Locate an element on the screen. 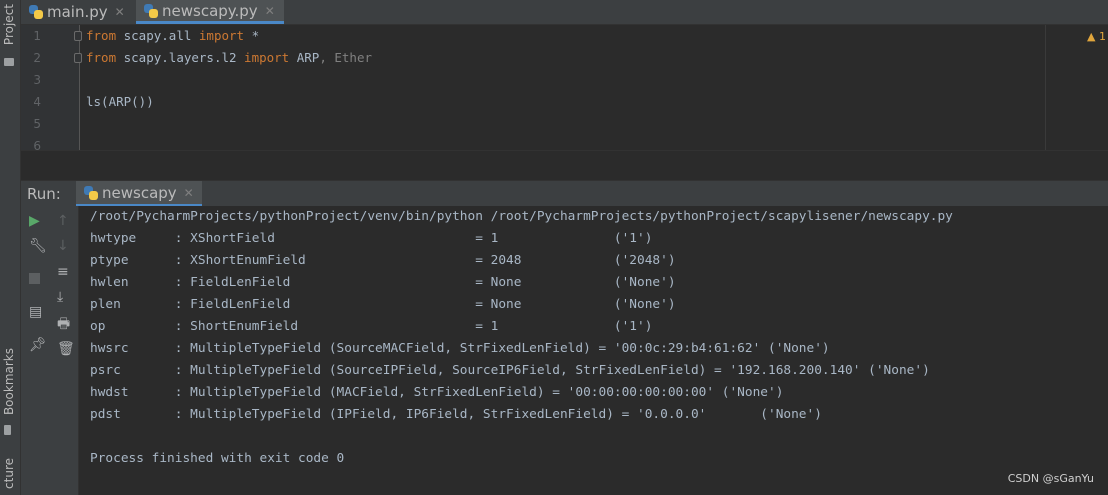 This screenshot has height=495, width=1108. bookmark-icon is located at coordinates (7, 430).